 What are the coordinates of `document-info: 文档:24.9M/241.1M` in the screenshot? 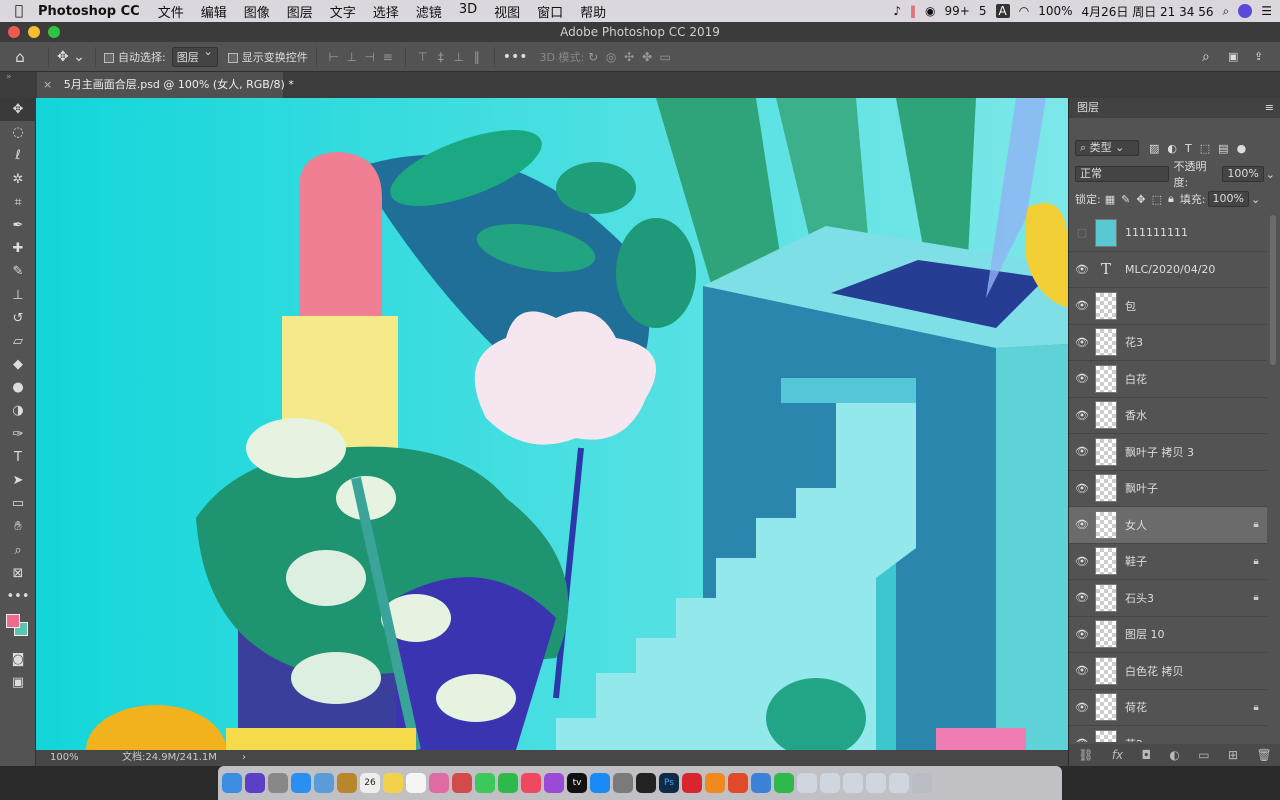 It's located at (169, 758).